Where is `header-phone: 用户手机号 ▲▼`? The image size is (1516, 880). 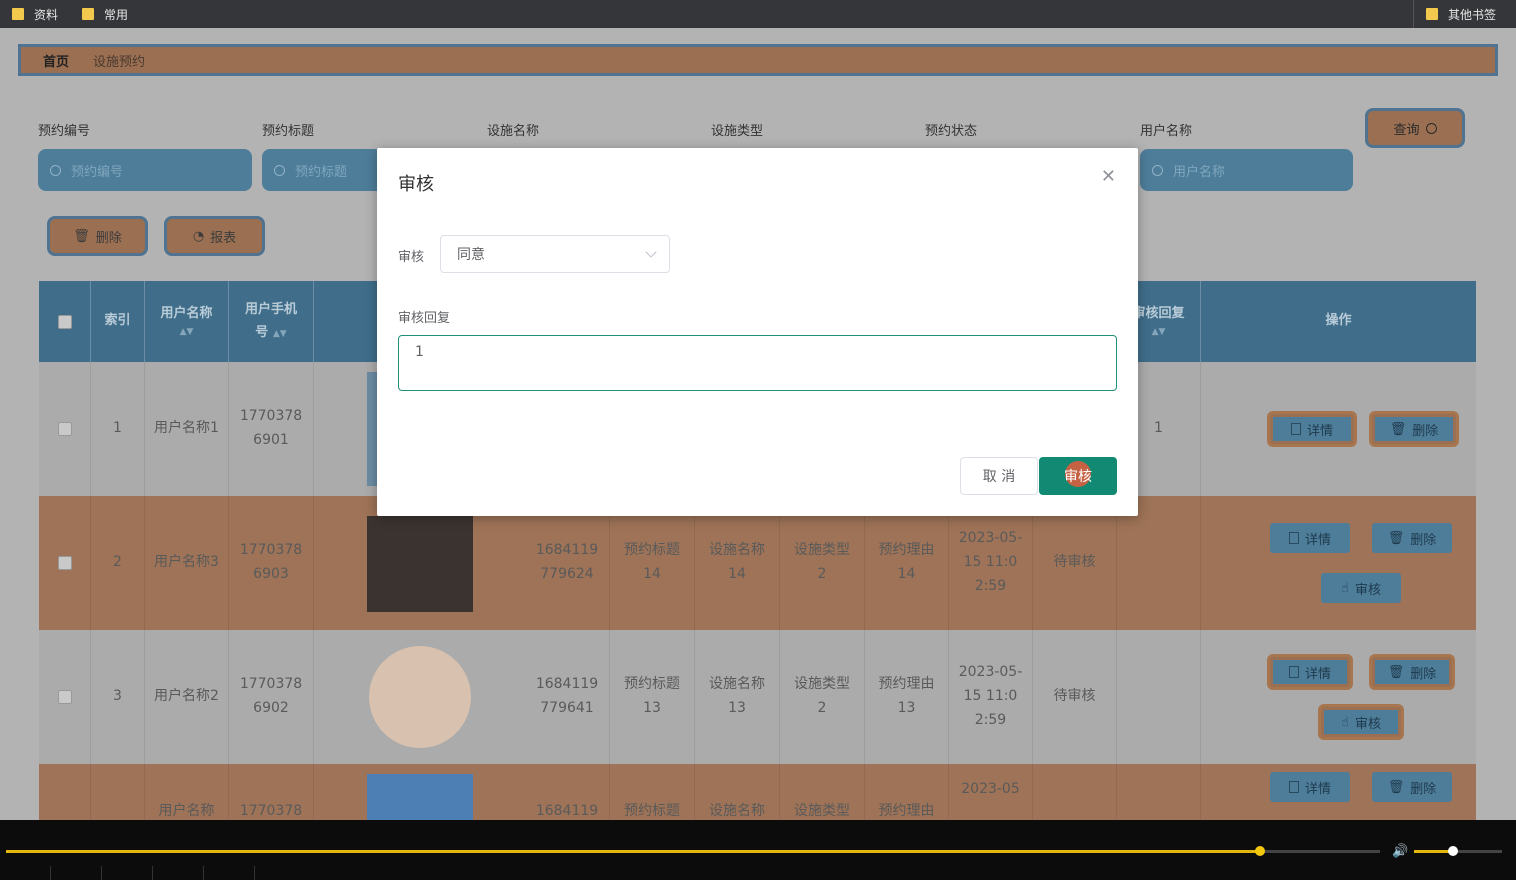 header-phone: 用户手机号 ▲▼ is located at coordinates (271, 321).